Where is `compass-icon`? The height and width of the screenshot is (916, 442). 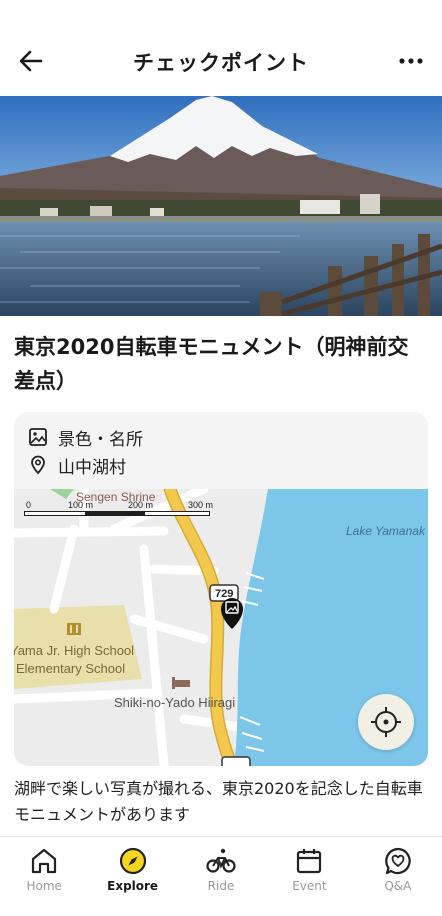 compass-icon is located at coordinates (132, 861).